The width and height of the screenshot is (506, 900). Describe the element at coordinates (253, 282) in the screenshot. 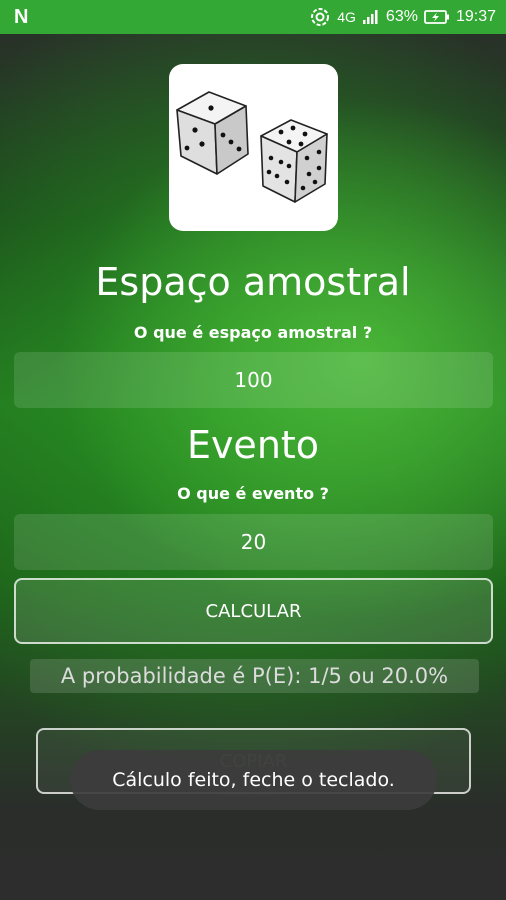

I see `sample-space-title: Espaço amostral` at that location.